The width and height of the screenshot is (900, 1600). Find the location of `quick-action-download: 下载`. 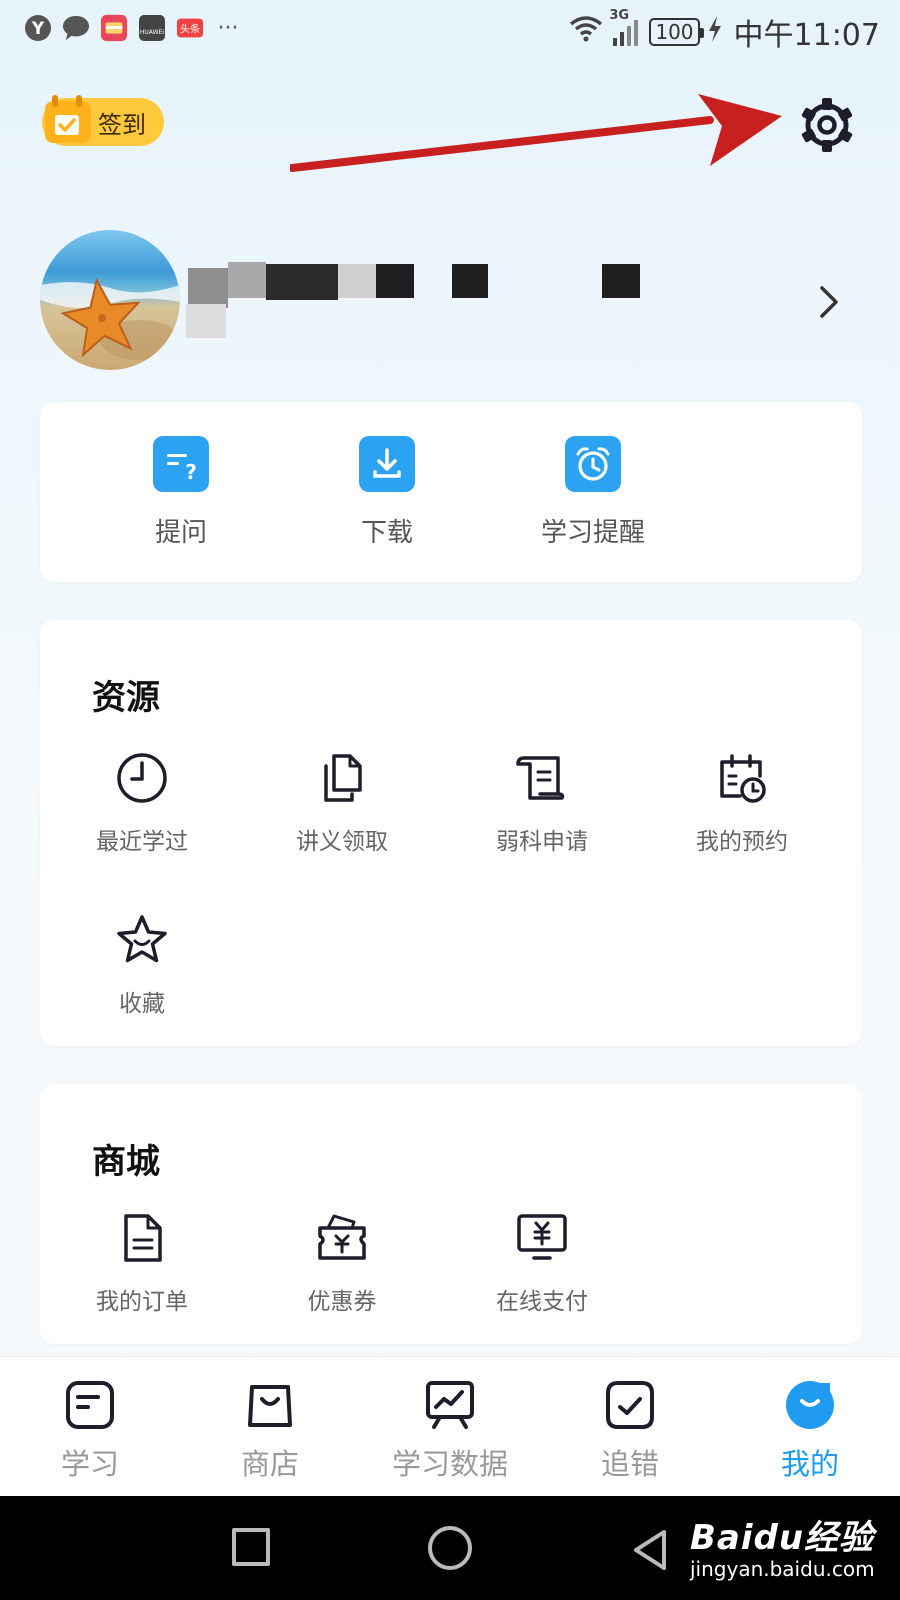

quick-action-download: 下载 is located at coordinates (387, 492).